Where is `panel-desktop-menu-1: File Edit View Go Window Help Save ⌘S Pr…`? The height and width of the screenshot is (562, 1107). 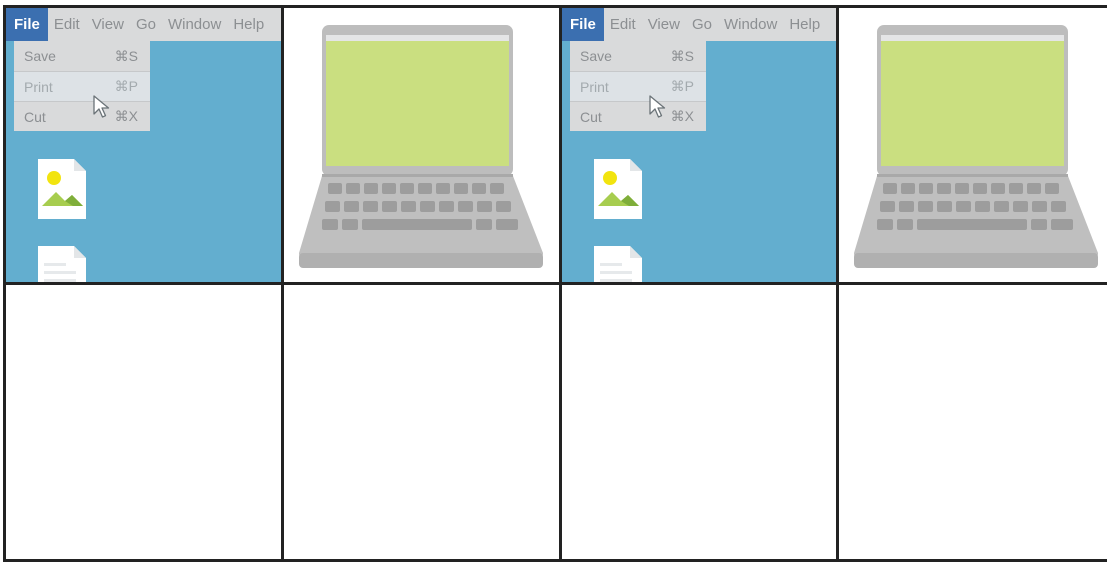
panel-desktop-menu-1: File Edit View Go Window Help Save ⌘S Pr… is located at coordinates (143, 146).